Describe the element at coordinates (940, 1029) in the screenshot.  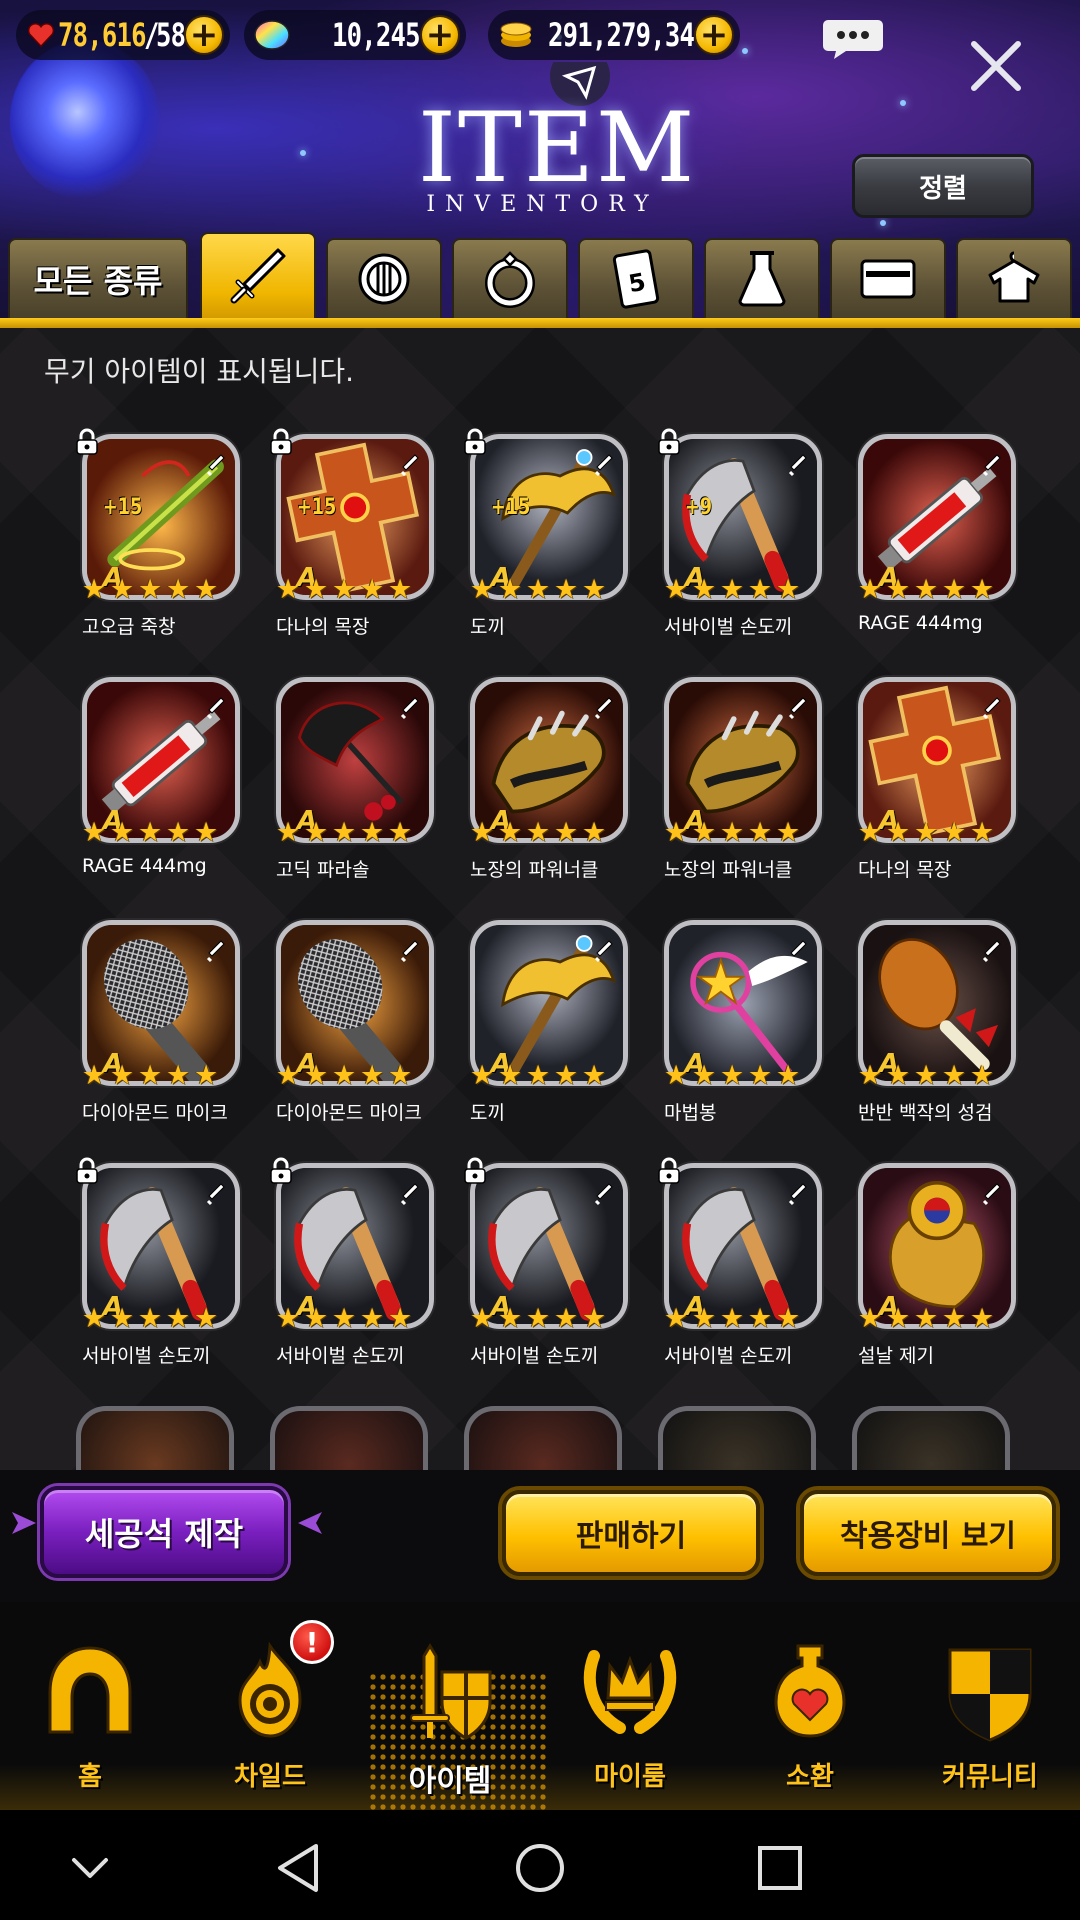
I see `item-card: A ★ ★ ★ ★ ★ 반반 백작의 성검` at that location.